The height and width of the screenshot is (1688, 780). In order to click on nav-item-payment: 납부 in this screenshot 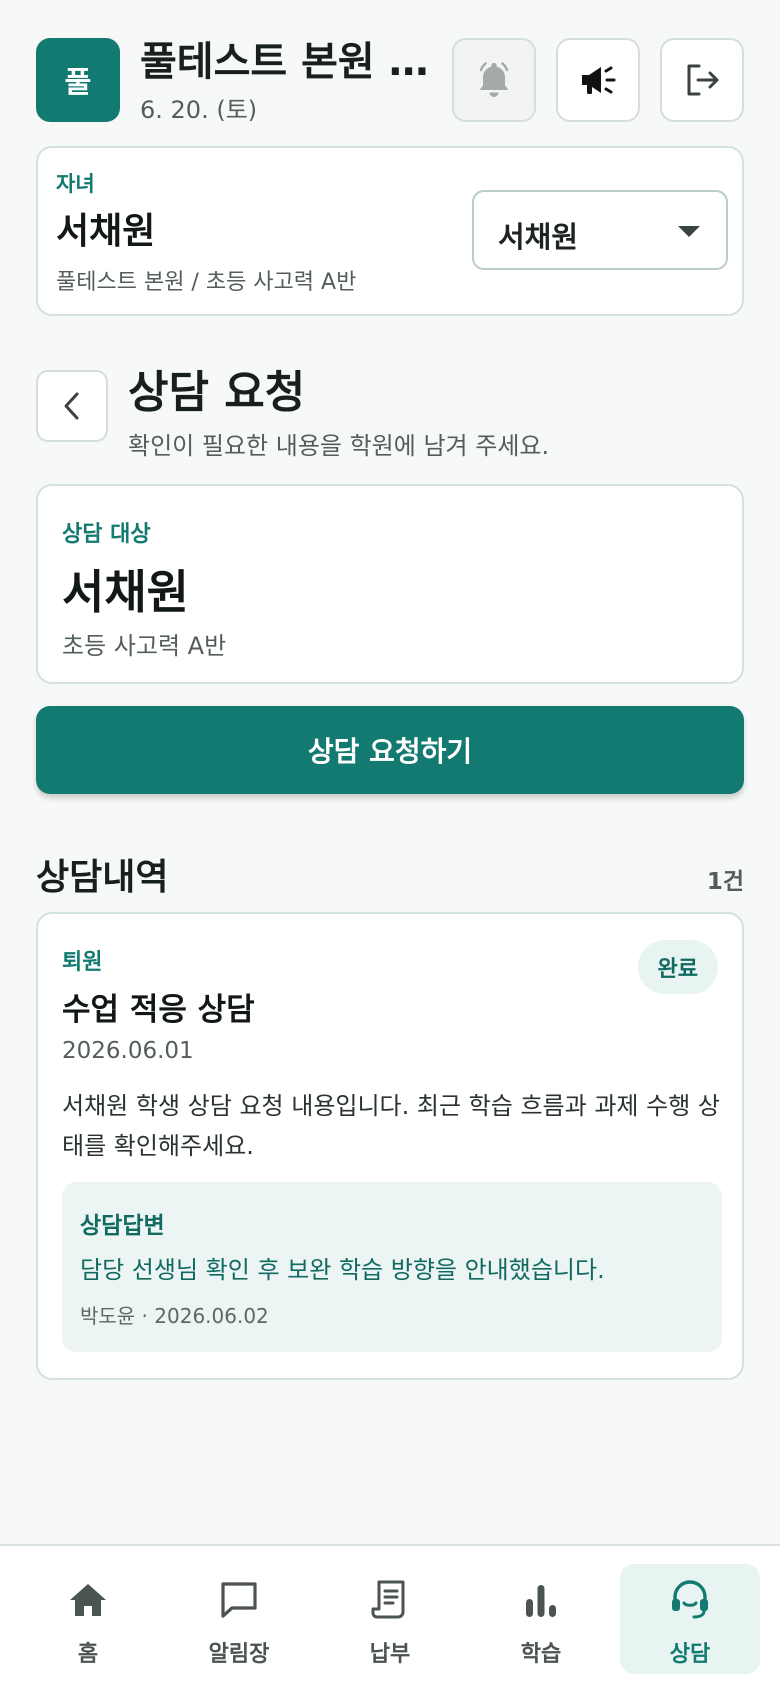, I will do `click(390, 1619)`.